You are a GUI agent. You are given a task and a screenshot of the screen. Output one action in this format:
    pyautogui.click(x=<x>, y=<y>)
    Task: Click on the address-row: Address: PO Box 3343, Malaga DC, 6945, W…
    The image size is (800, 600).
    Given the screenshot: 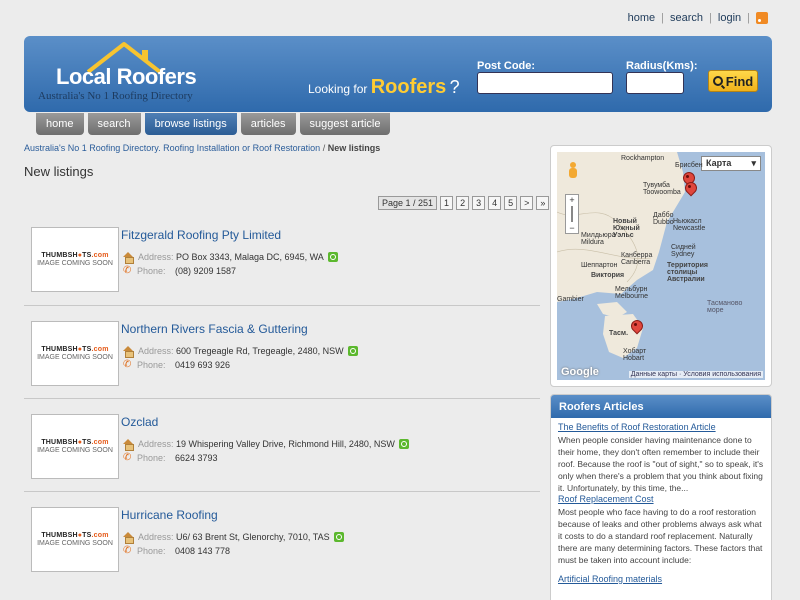 What is the action you would take?
    pyautogui.click(x=230, y=258)
    